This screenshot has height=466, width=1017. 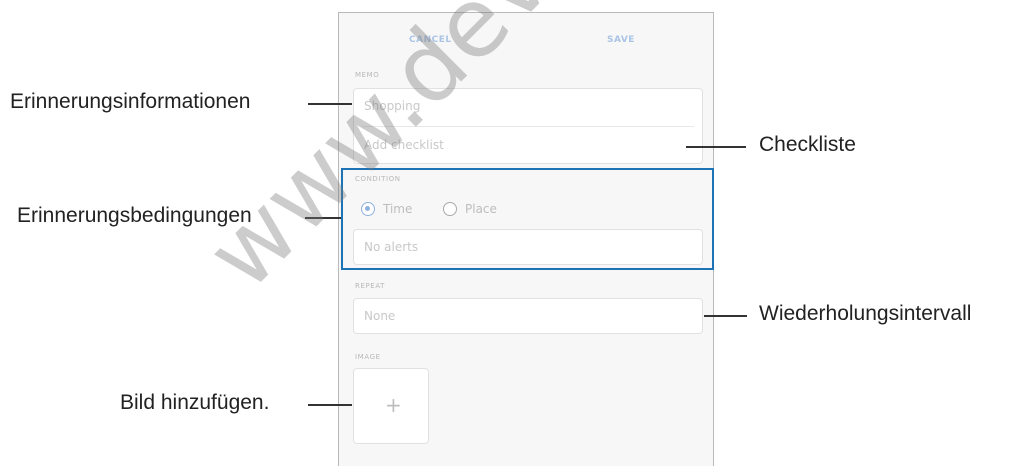 I want to click on callout-line-add-image, so click(x=330, y=405).